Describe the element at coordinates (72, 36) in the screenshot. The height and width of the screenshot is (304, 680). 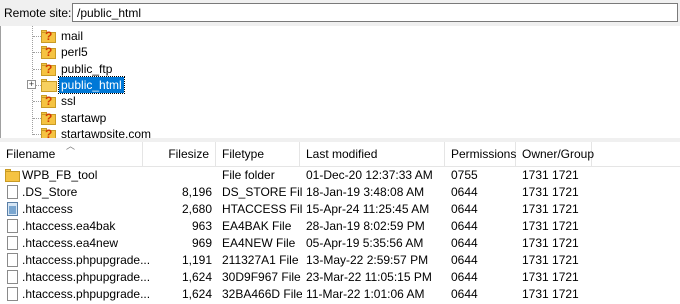
I see `tree-item-label: mail` at that location.